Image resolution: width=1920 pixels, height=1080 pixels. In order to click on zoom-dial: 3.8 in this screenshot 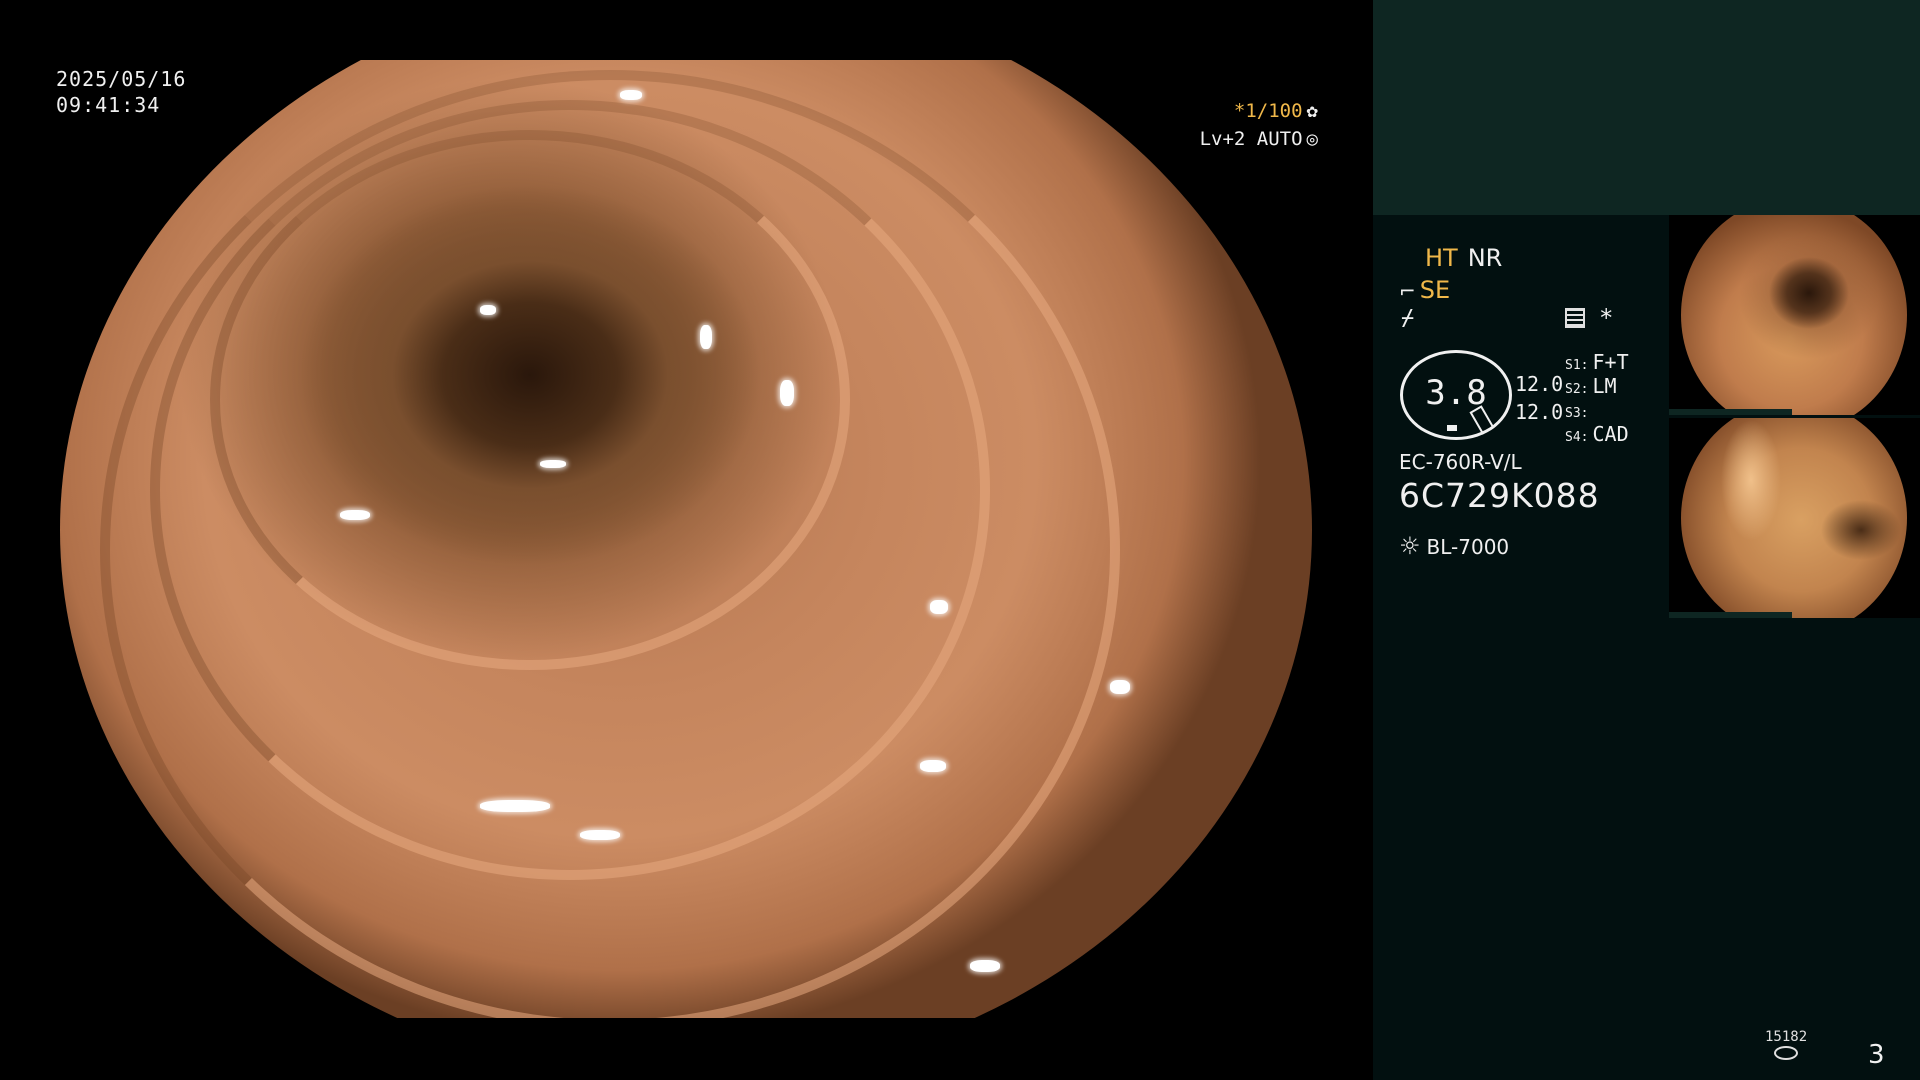, I will do `click(1456, 395)`.